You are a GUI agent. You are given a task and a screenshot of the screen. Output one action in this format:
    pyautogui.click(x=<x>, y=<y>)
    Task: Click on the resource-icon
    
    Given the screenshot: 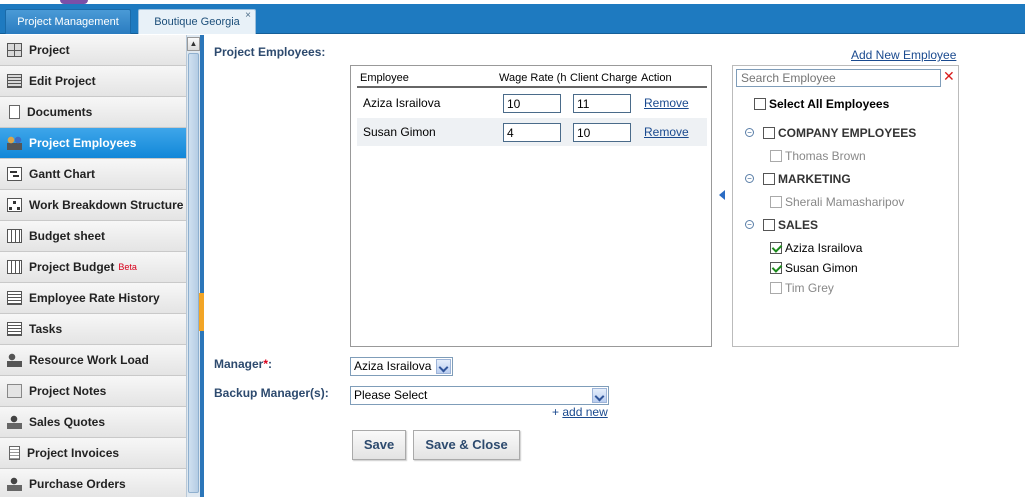 What is the action you would take?
    pyautogui.click(x=14, y=360)
    